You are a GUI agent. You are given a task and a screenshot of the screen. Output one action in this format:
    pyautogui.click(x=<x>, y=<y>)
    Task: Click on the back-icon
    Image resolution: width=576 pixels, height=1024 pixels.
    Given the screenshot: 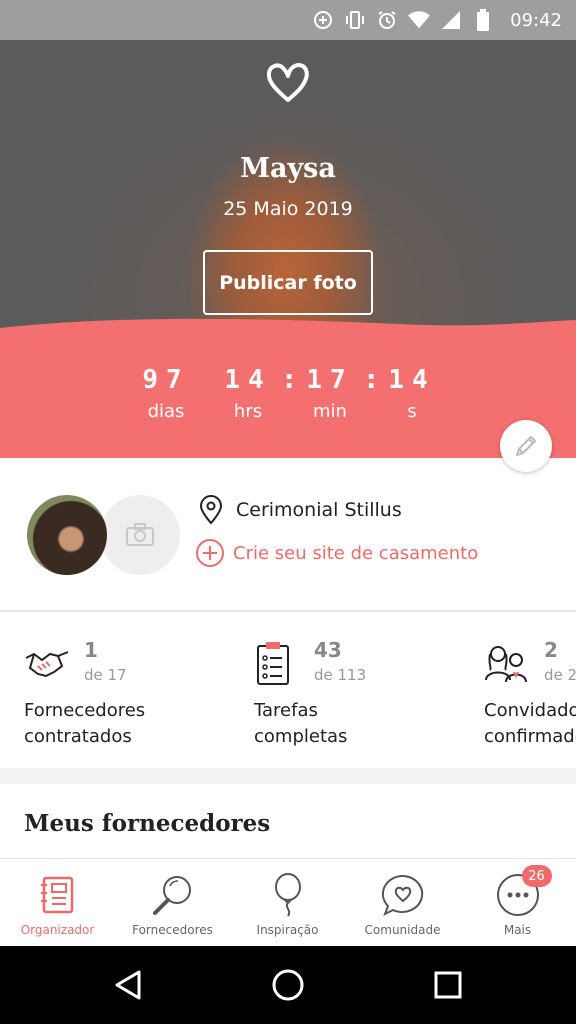 What is the action you would take?
    pyautogui.click(x=128, y=985)
    